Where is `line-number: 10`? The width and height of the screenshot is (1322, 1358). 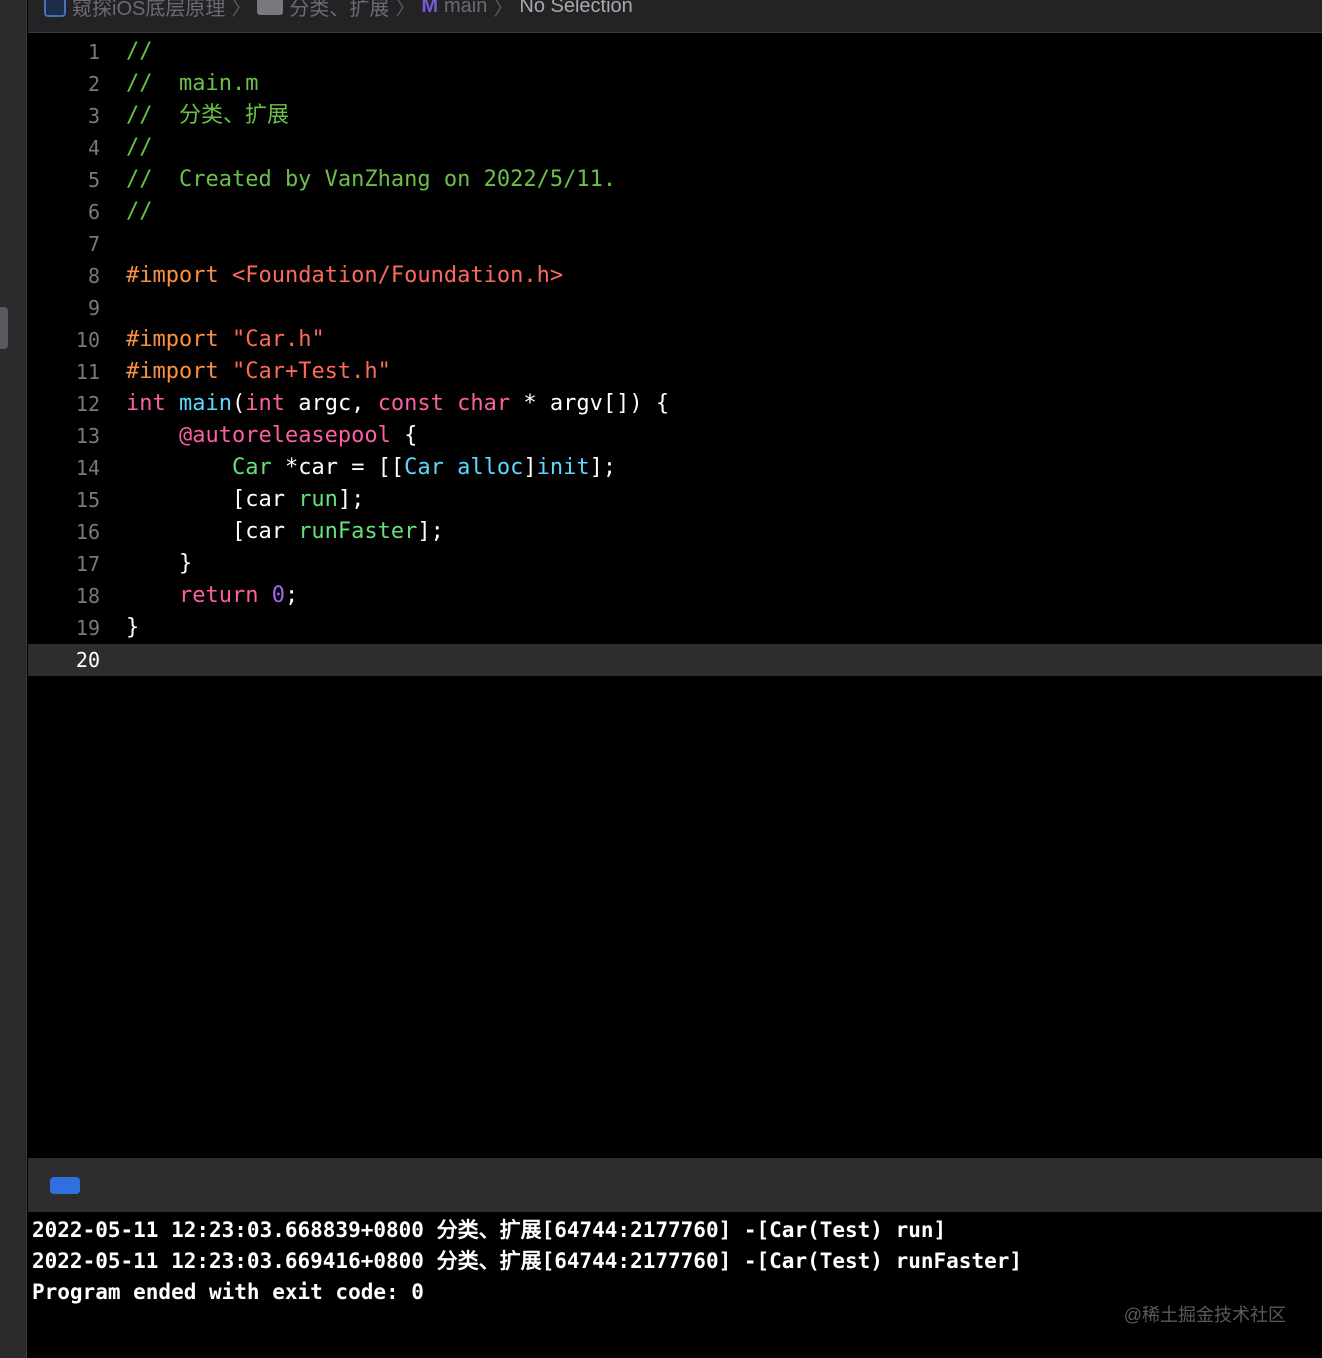
line-number: 10 is located at coordinates (64, 340).